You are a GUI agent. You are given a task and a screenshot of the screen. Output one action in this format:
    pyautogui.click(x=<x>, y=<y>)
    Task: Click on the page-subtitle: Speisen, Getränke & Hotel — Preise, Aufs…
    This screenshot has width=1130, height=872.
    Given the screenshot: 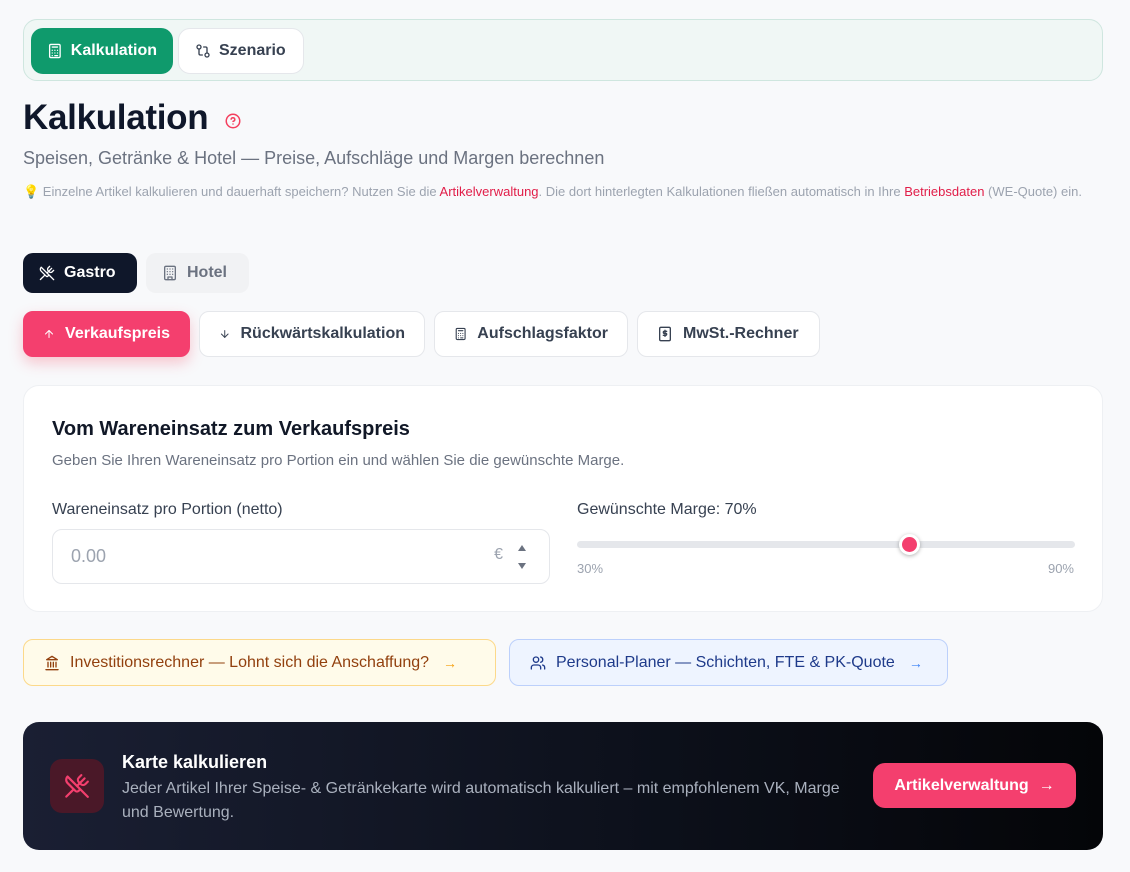 What is the action you would take?
    pyautogui.click(x=314, y=158)
    